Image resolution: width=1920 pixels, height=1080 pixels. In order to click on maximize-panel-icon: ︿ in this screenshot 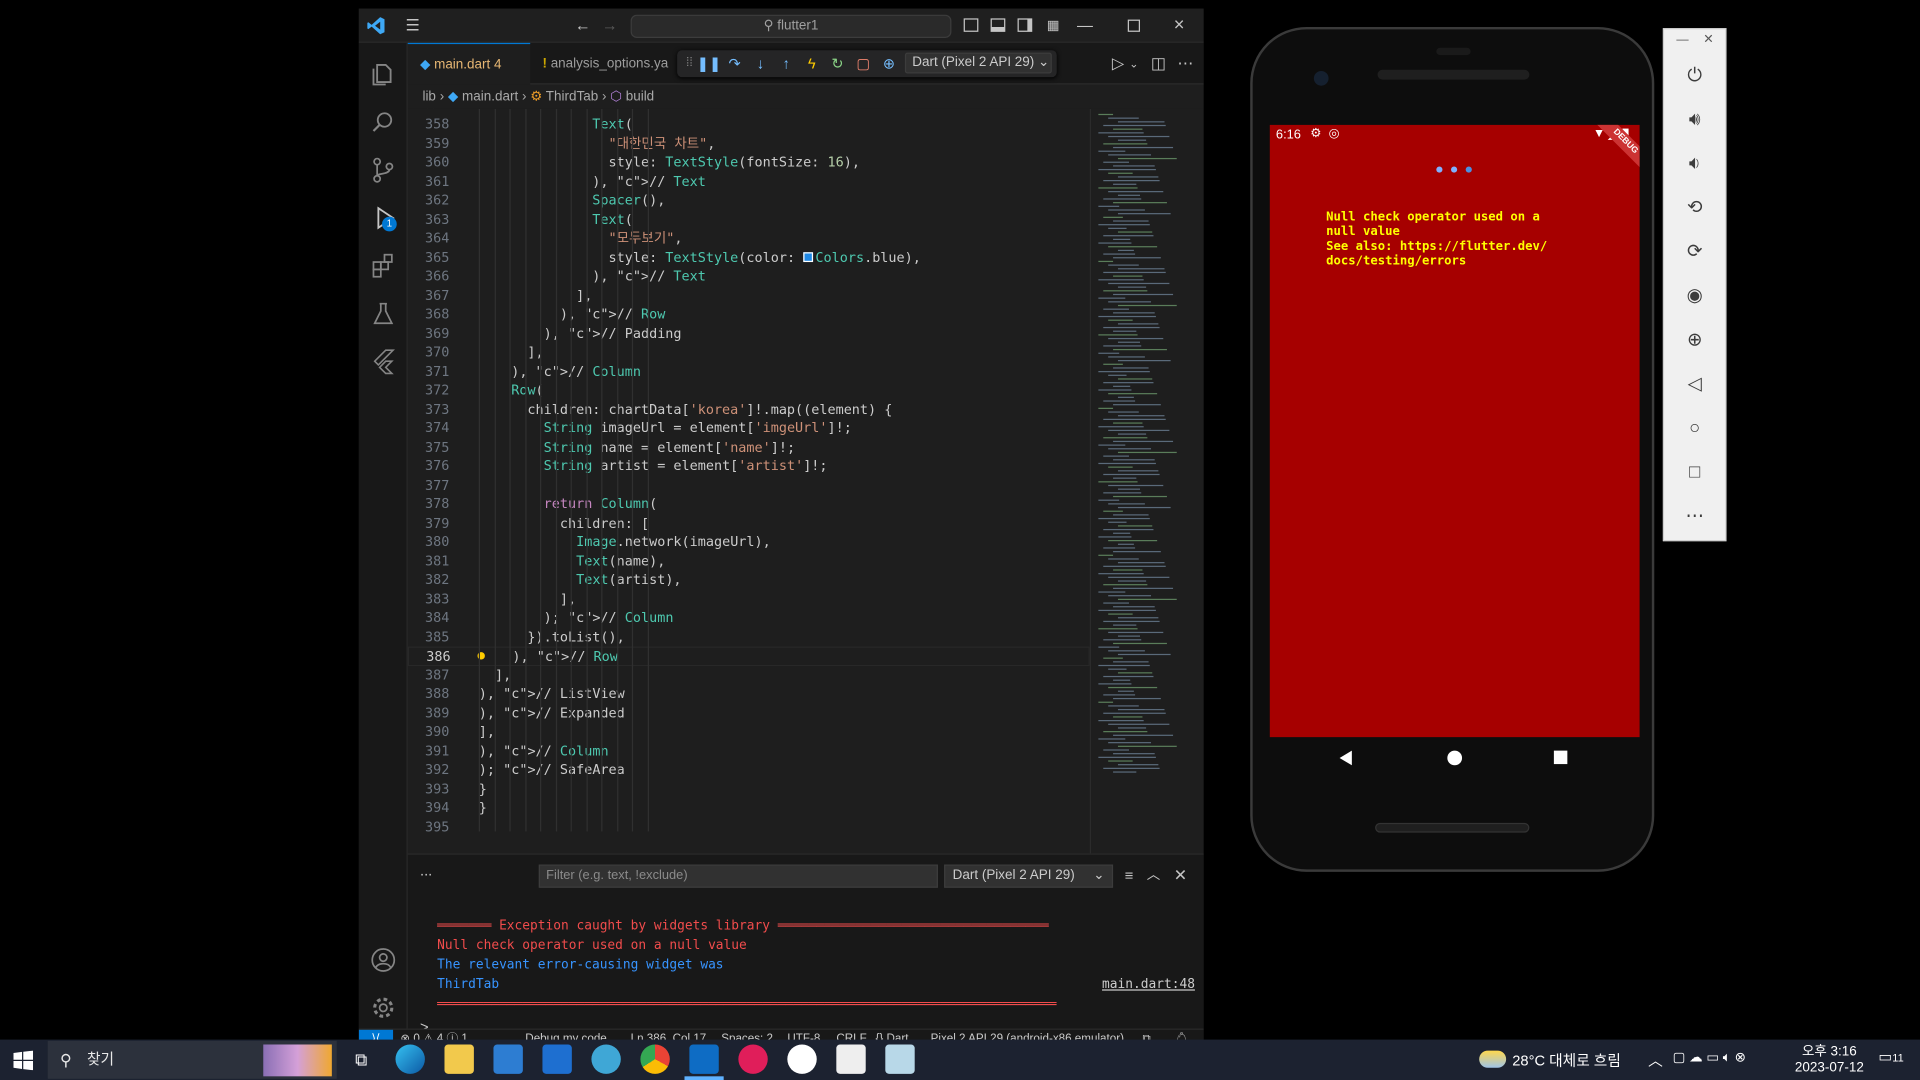, I will do `click(1153, 875)`.